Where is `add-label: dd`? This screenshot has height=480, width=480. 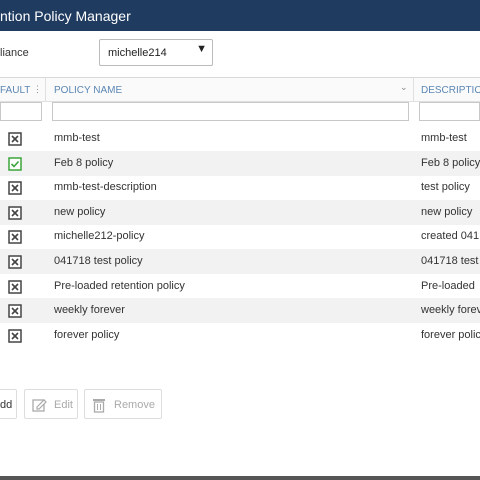 add-label: dd is located at coordinates (6, 405).